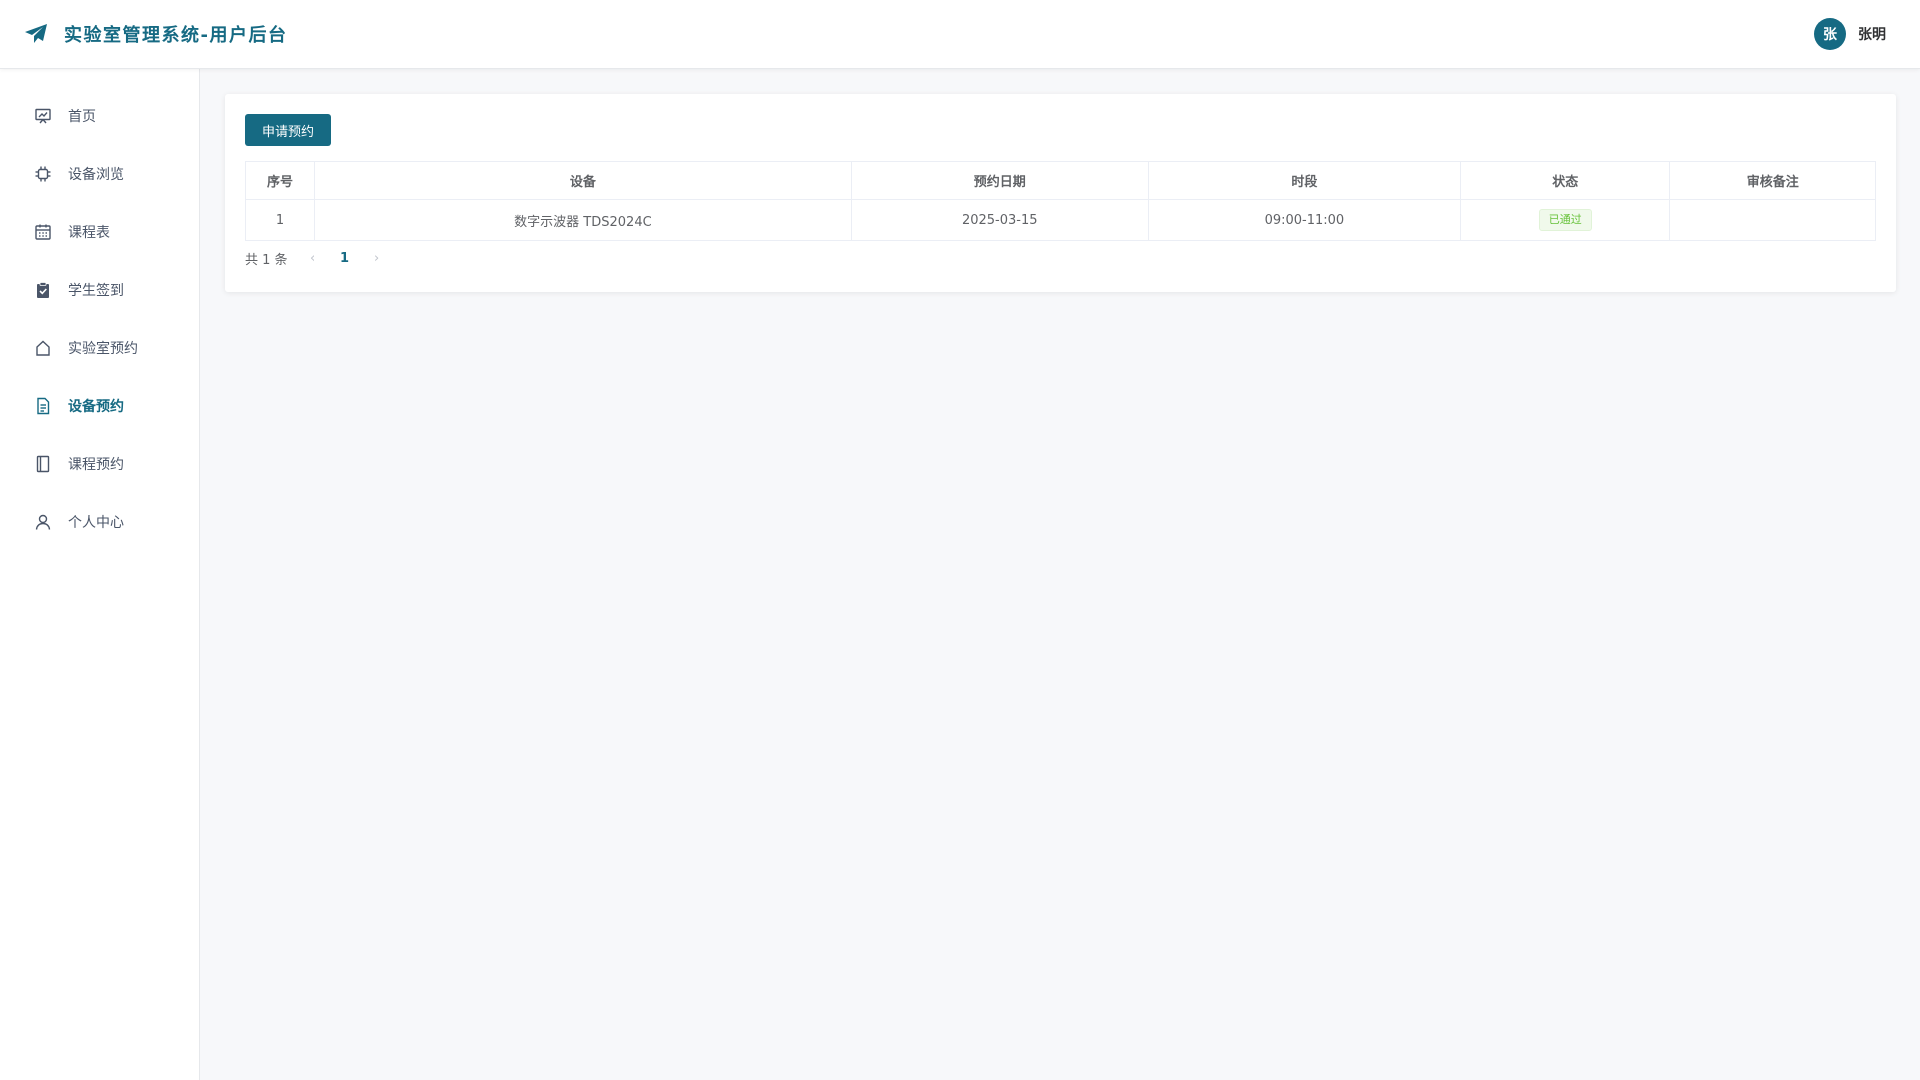 Image resolution: width=1920 pixels, height=1080 pixels. Describe the element at coordinates (43, 174) in the screenshot. I see `chip-icon` at that location.